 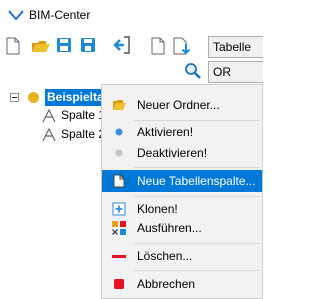 I want to click on bim-center-logo-icon, so click(x=16, y=15).